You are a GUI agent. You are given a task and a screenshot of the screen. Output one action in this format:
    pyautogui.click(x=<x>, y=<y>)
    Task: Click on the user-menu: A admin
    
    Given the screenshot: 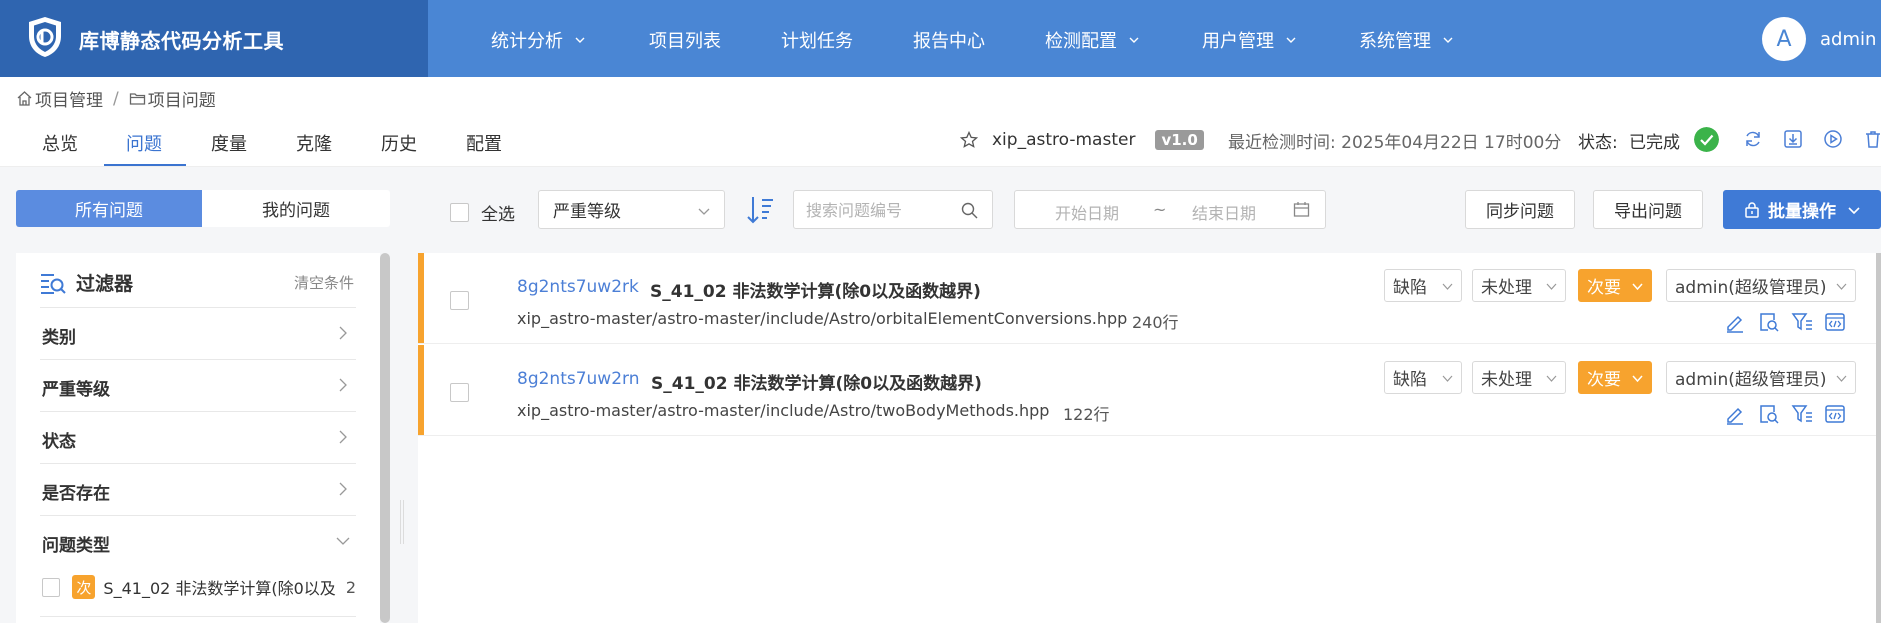 What is the action you would take?
    pyautogui.click(x=1821, y=39)
    